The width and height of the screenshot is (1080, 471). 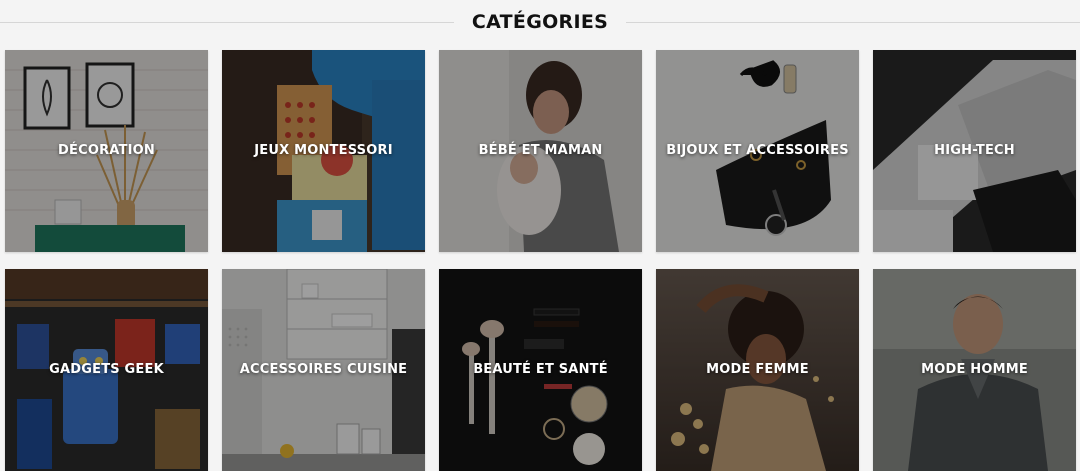 I want to click on category-label: BÉBÉ ET MAMAN, so click(x=540, y=150).